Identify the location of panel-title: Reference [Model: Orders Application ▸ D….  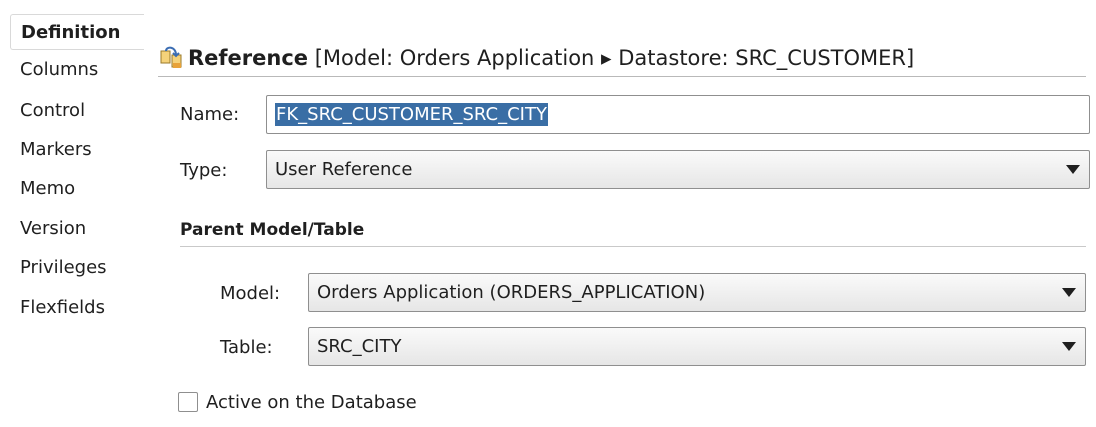
(551, 58).